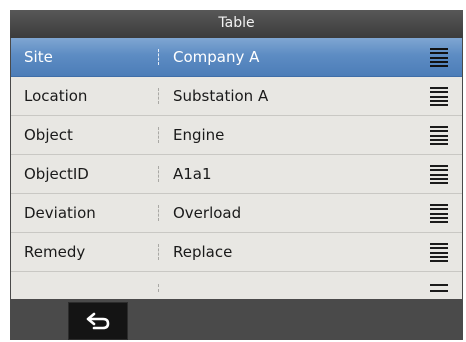  I want to click on back-arrow-icon, so click(98, 321).